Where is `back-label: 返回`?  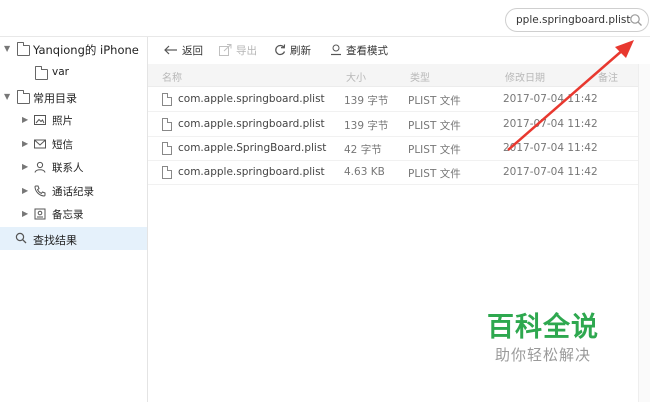 back-label: 返回 is located at coordinates (192, 50).